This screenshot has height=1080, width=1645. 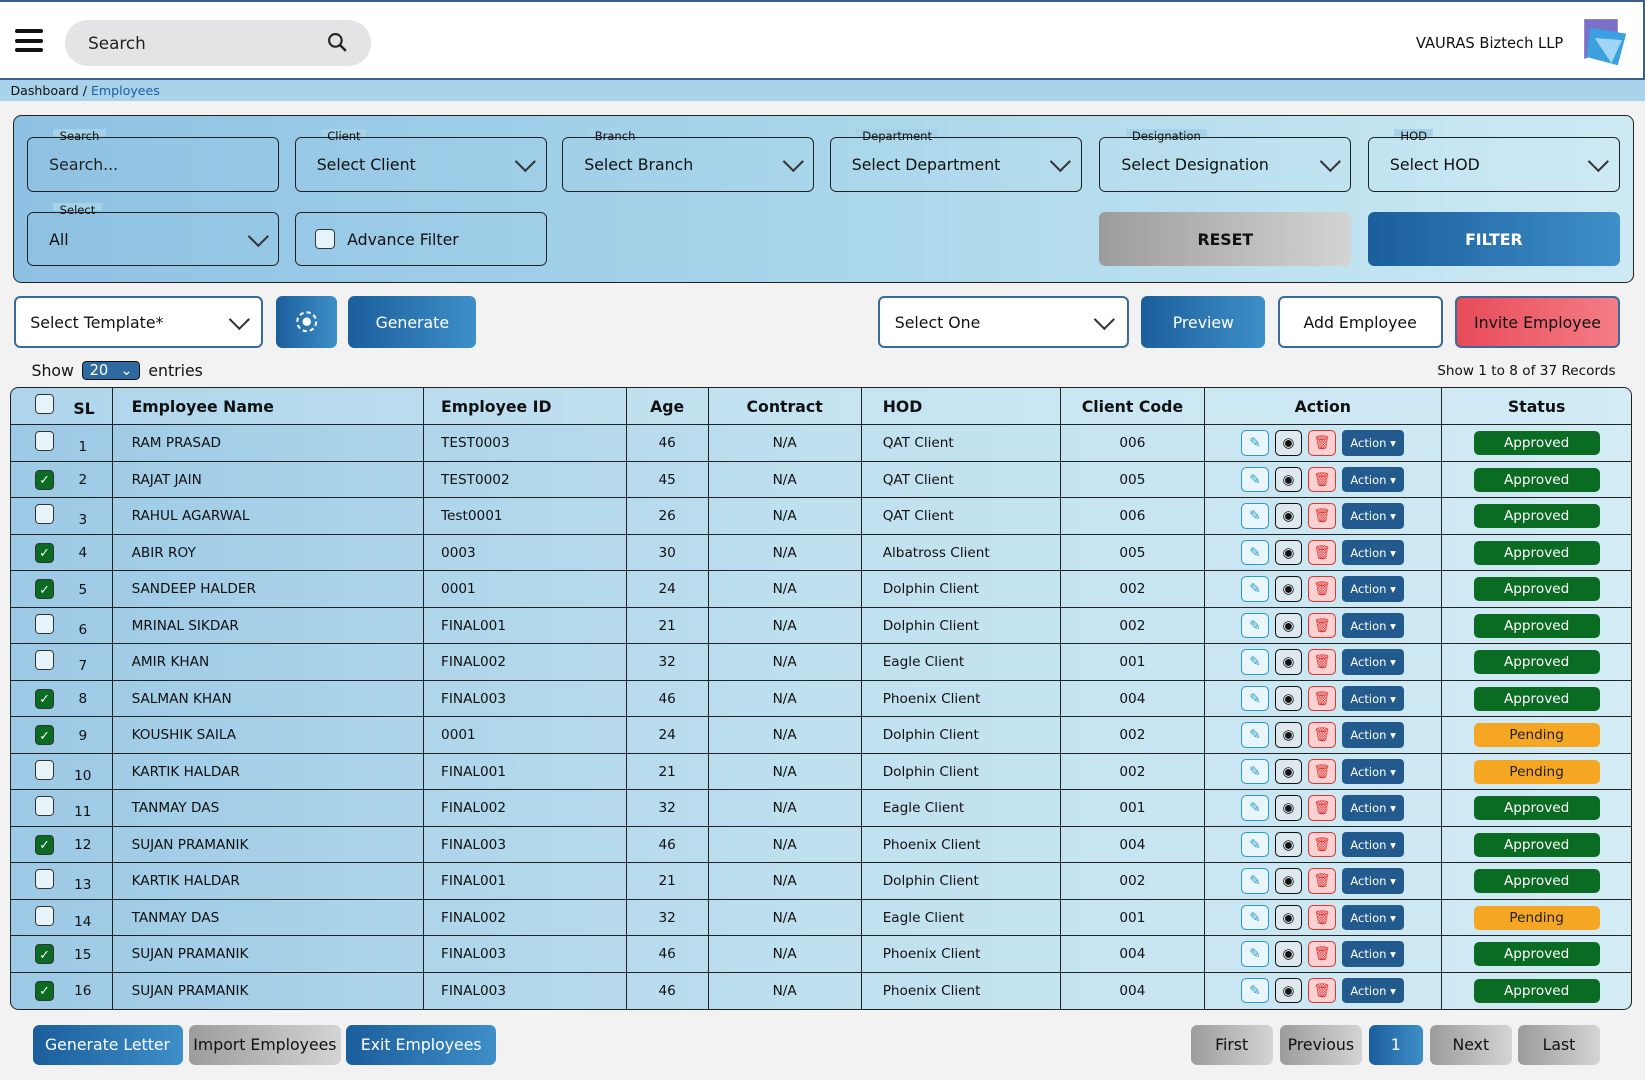 I want to click on advance-filter-toggle: Advance Filter, so click(x=420, y=239).